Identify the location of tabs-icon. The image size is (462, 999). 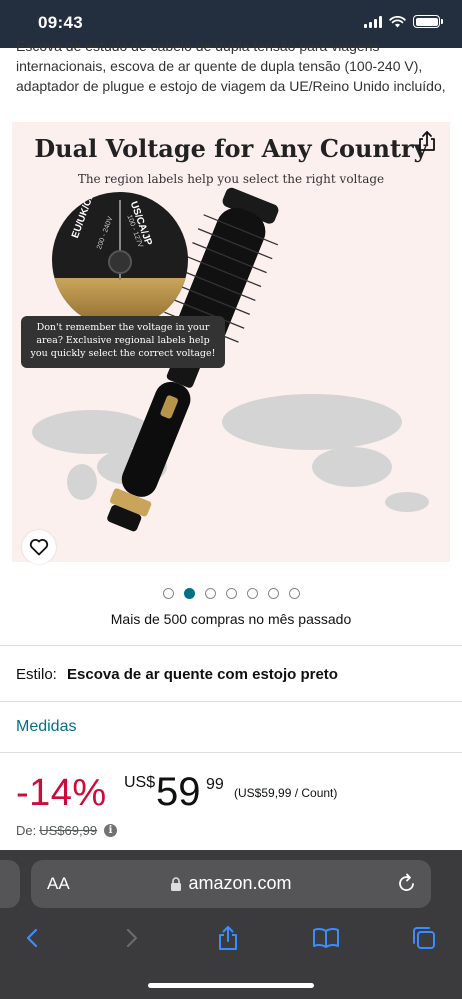
(424, 938).